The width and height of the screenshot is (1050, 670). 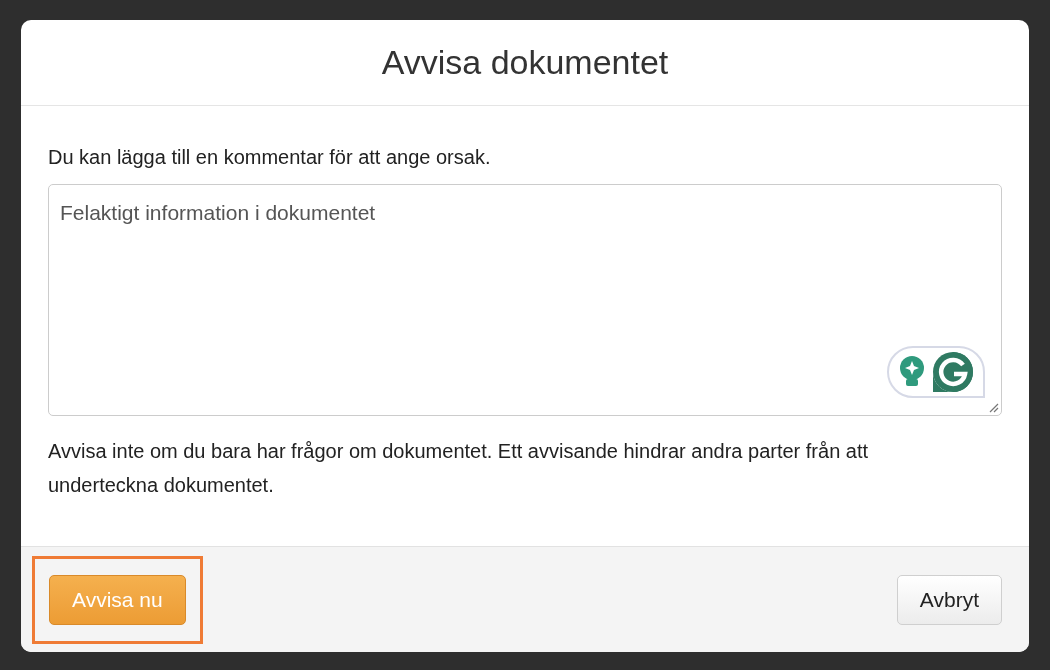 What do you see at coordinates (993, 407) in the screenshot?
I see `resize-handle-icon` at bounding box center [993, 407].